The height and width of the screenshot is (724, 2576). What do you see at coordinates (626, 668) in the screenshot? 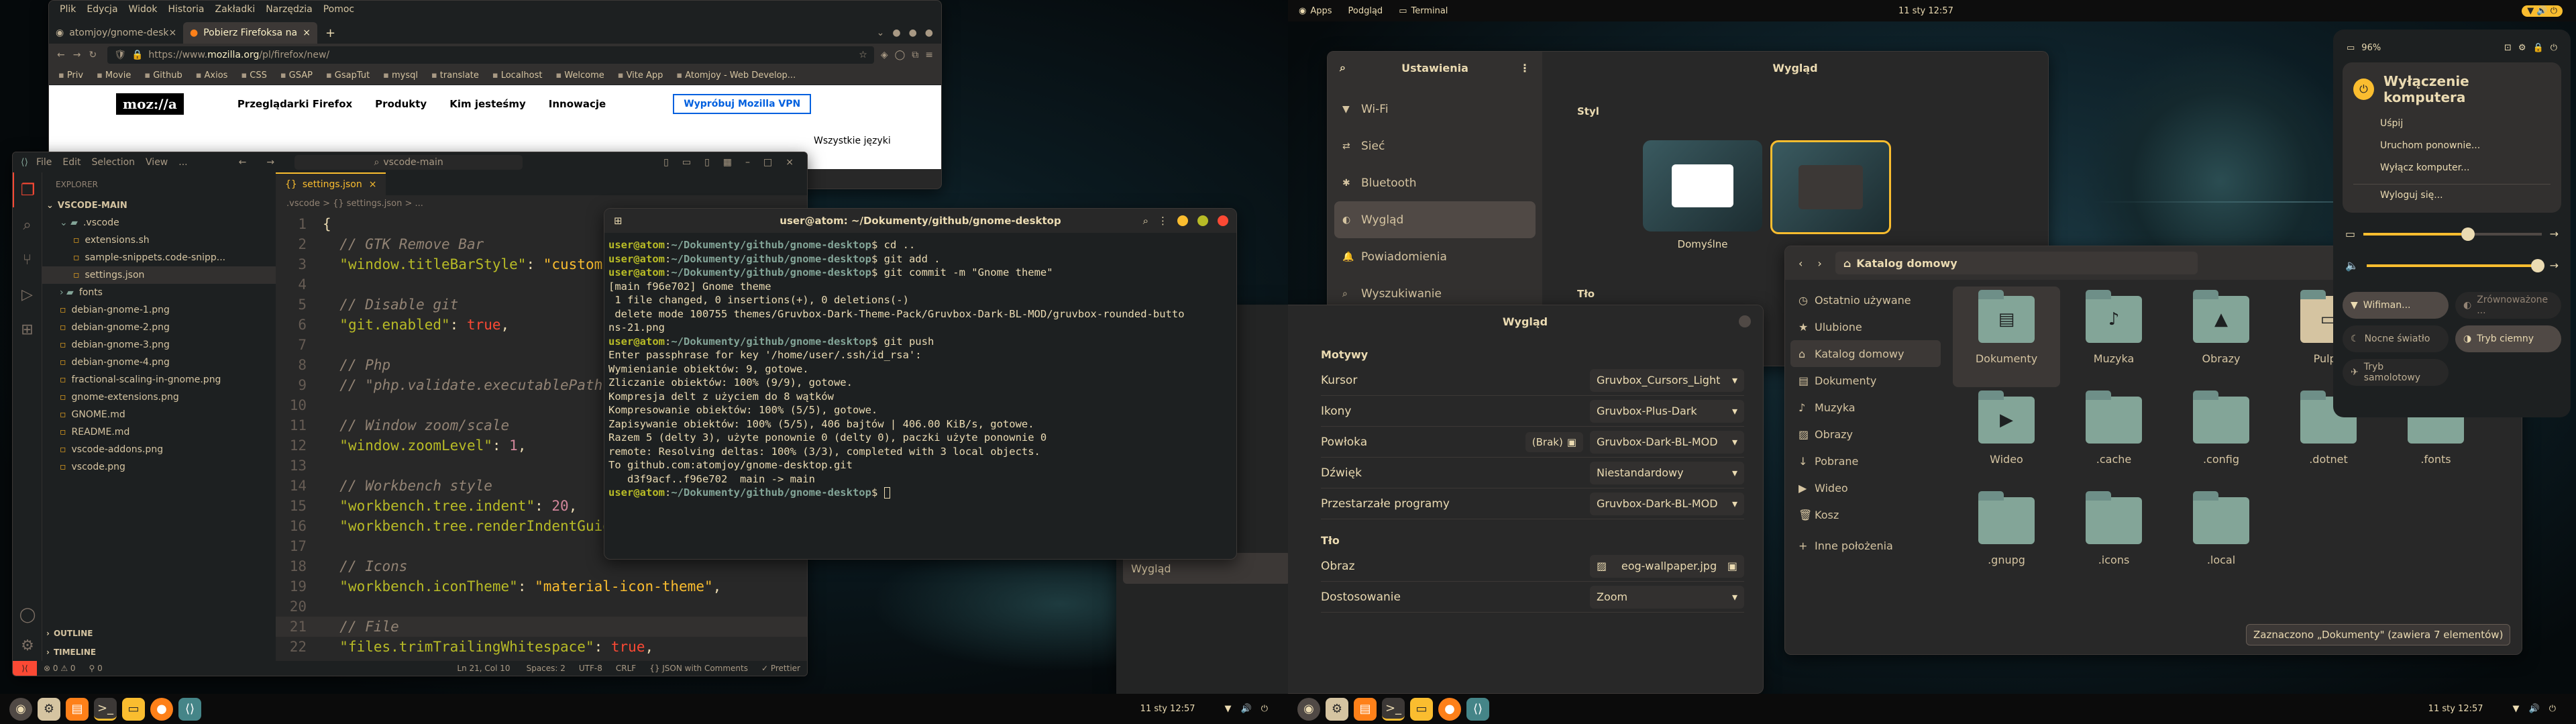
I see `status-item: CRLF` at bounding box center [626, 668].